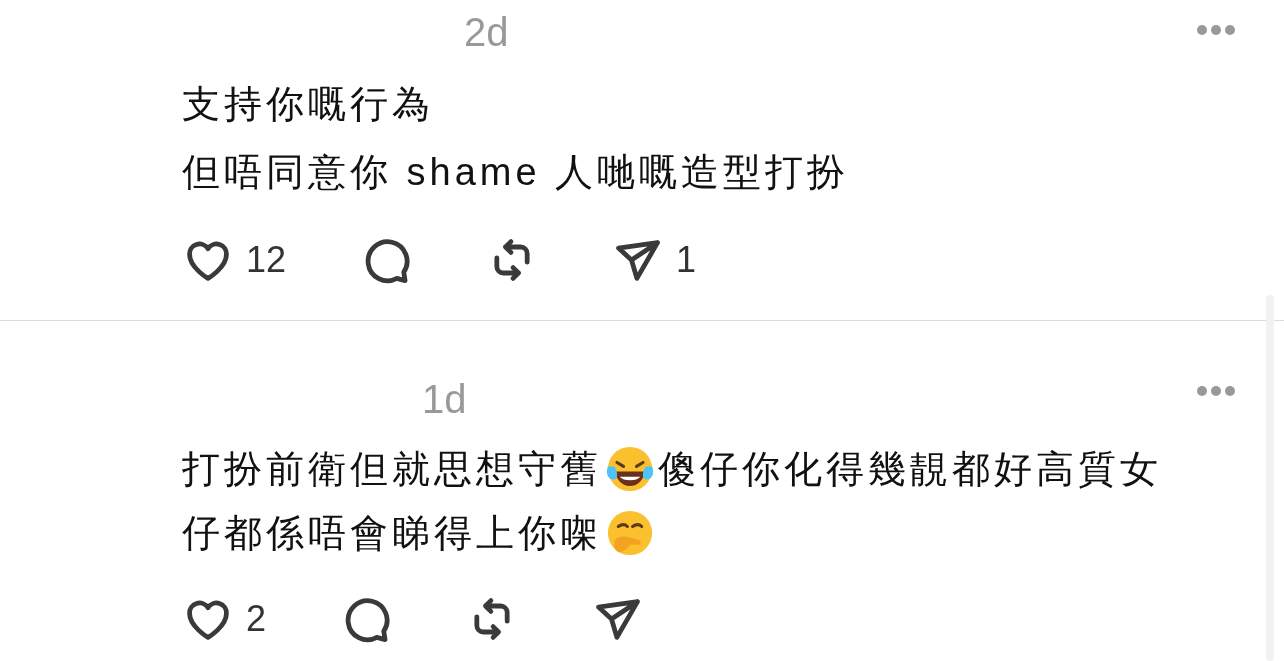  I want to click on comment-text: 傻仔你化得幾靚都好高質女, so click(910, 469).